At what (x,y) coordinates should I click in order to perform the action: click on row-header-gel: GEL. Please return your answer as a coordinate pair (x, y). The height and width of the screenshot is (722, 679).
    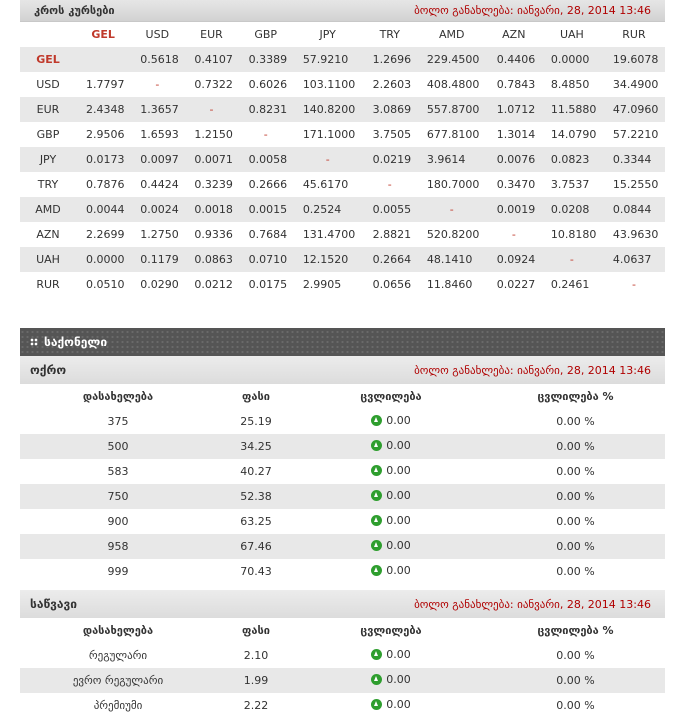
    Looking at the image, I should click on (48, 59).